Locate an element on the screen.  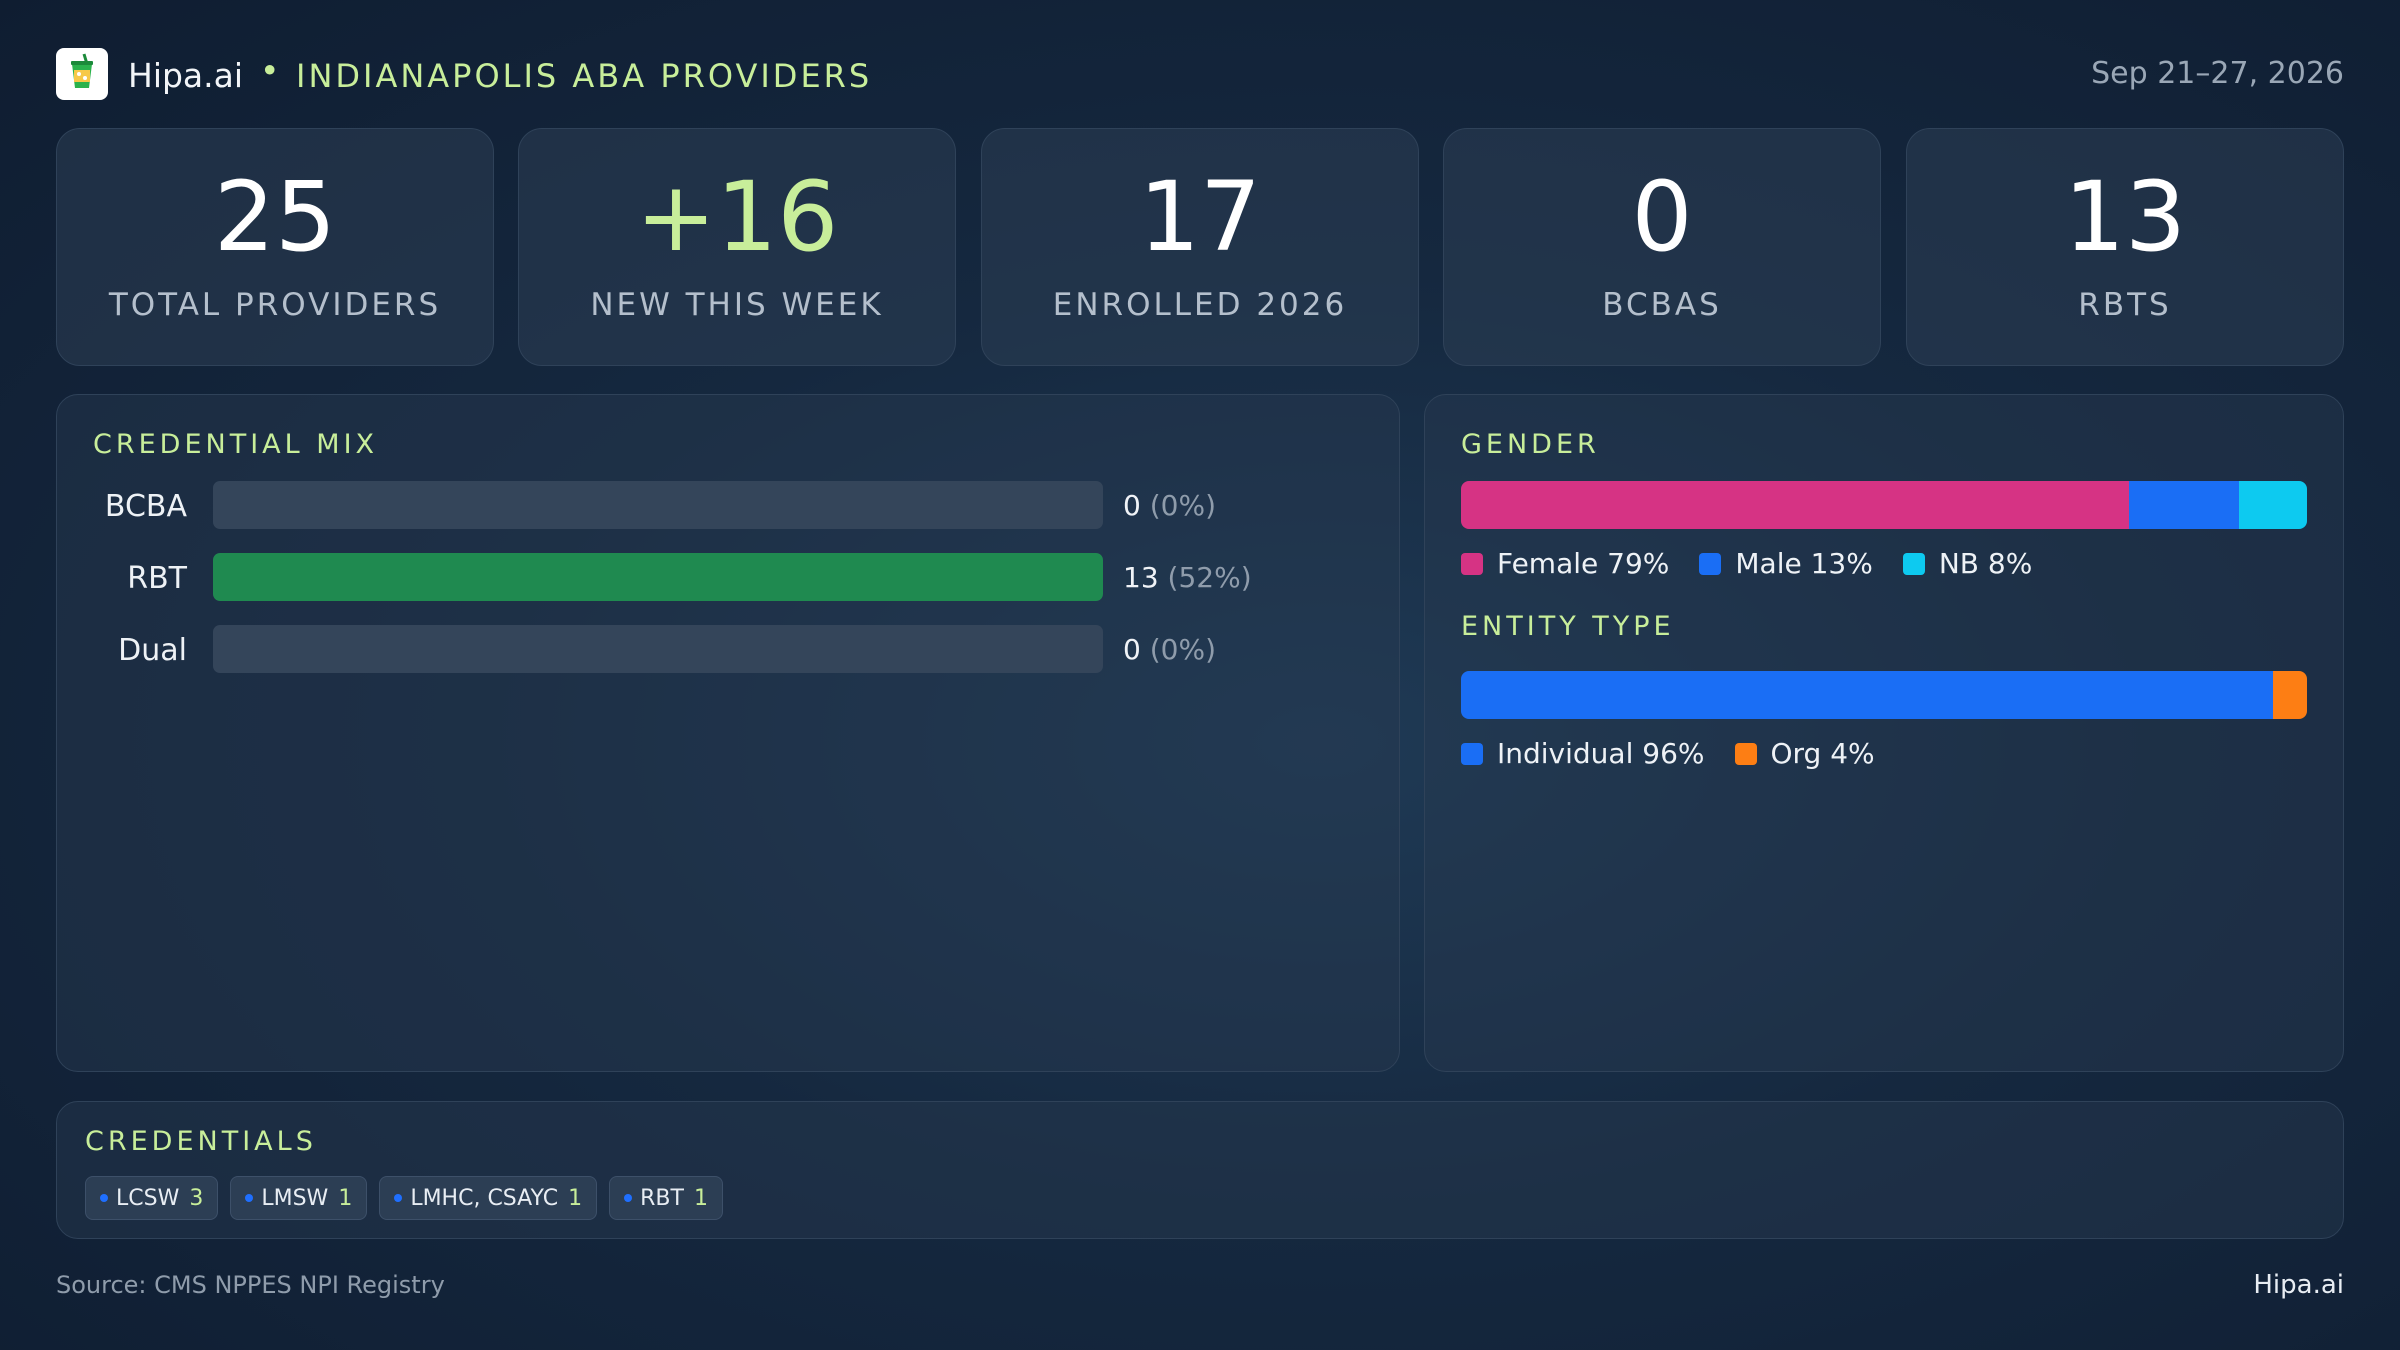
stat-card-bcbas: 0 BCBAS is located at coordinates (1662, 247).